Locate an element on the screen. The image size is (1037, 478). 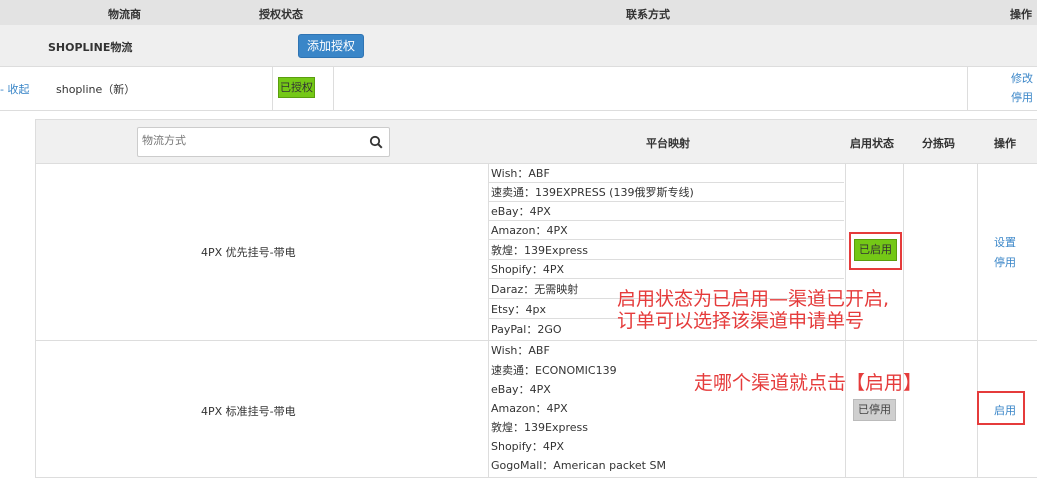
account-name: shopline（新） is located at coordinates (96, 89).